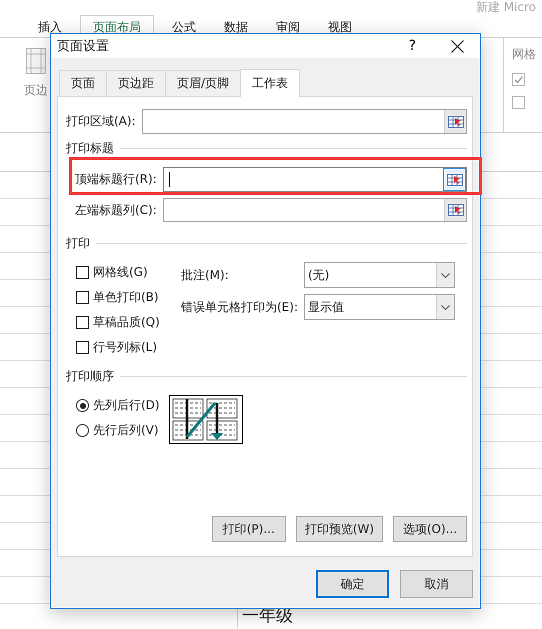  Describe the element at coordinates (436, 584) in the screenshot. I see `dialog-button: 取消` at that location.